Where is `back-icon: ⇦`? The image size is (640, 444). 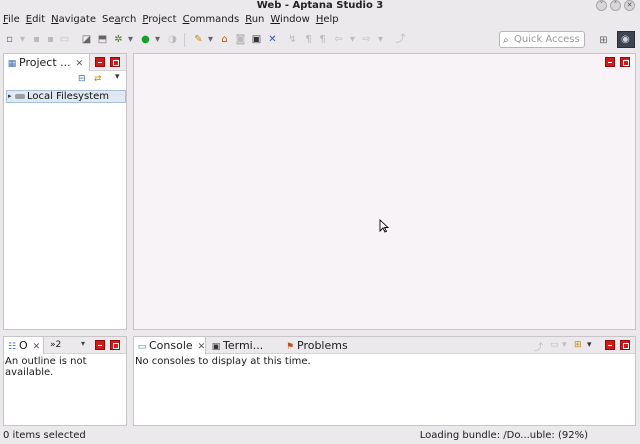 back-icon: ⇦ is located at coordinates (338, 39).